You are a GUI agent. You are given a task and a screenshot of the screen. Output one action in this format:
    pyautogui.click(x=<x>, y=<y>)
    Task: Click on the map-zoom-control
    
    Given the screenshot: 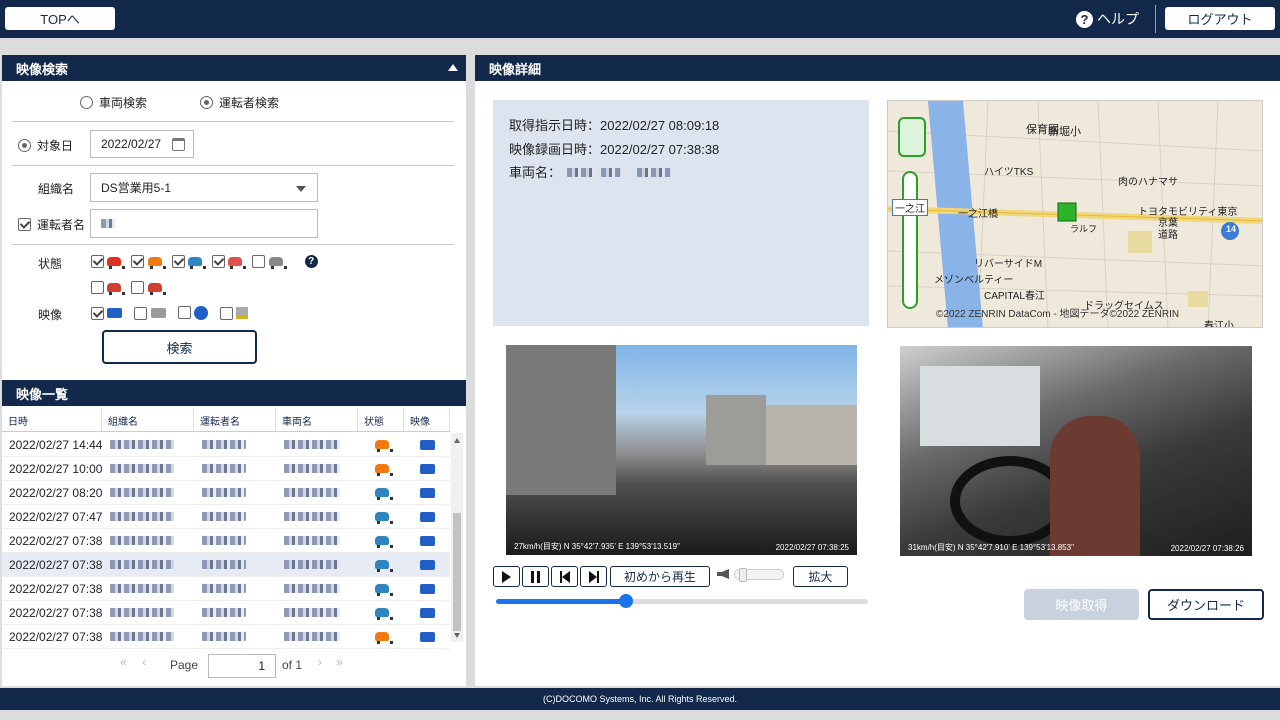 What is the action you would take?
    pyautogui.click(x=910, y=240)
    